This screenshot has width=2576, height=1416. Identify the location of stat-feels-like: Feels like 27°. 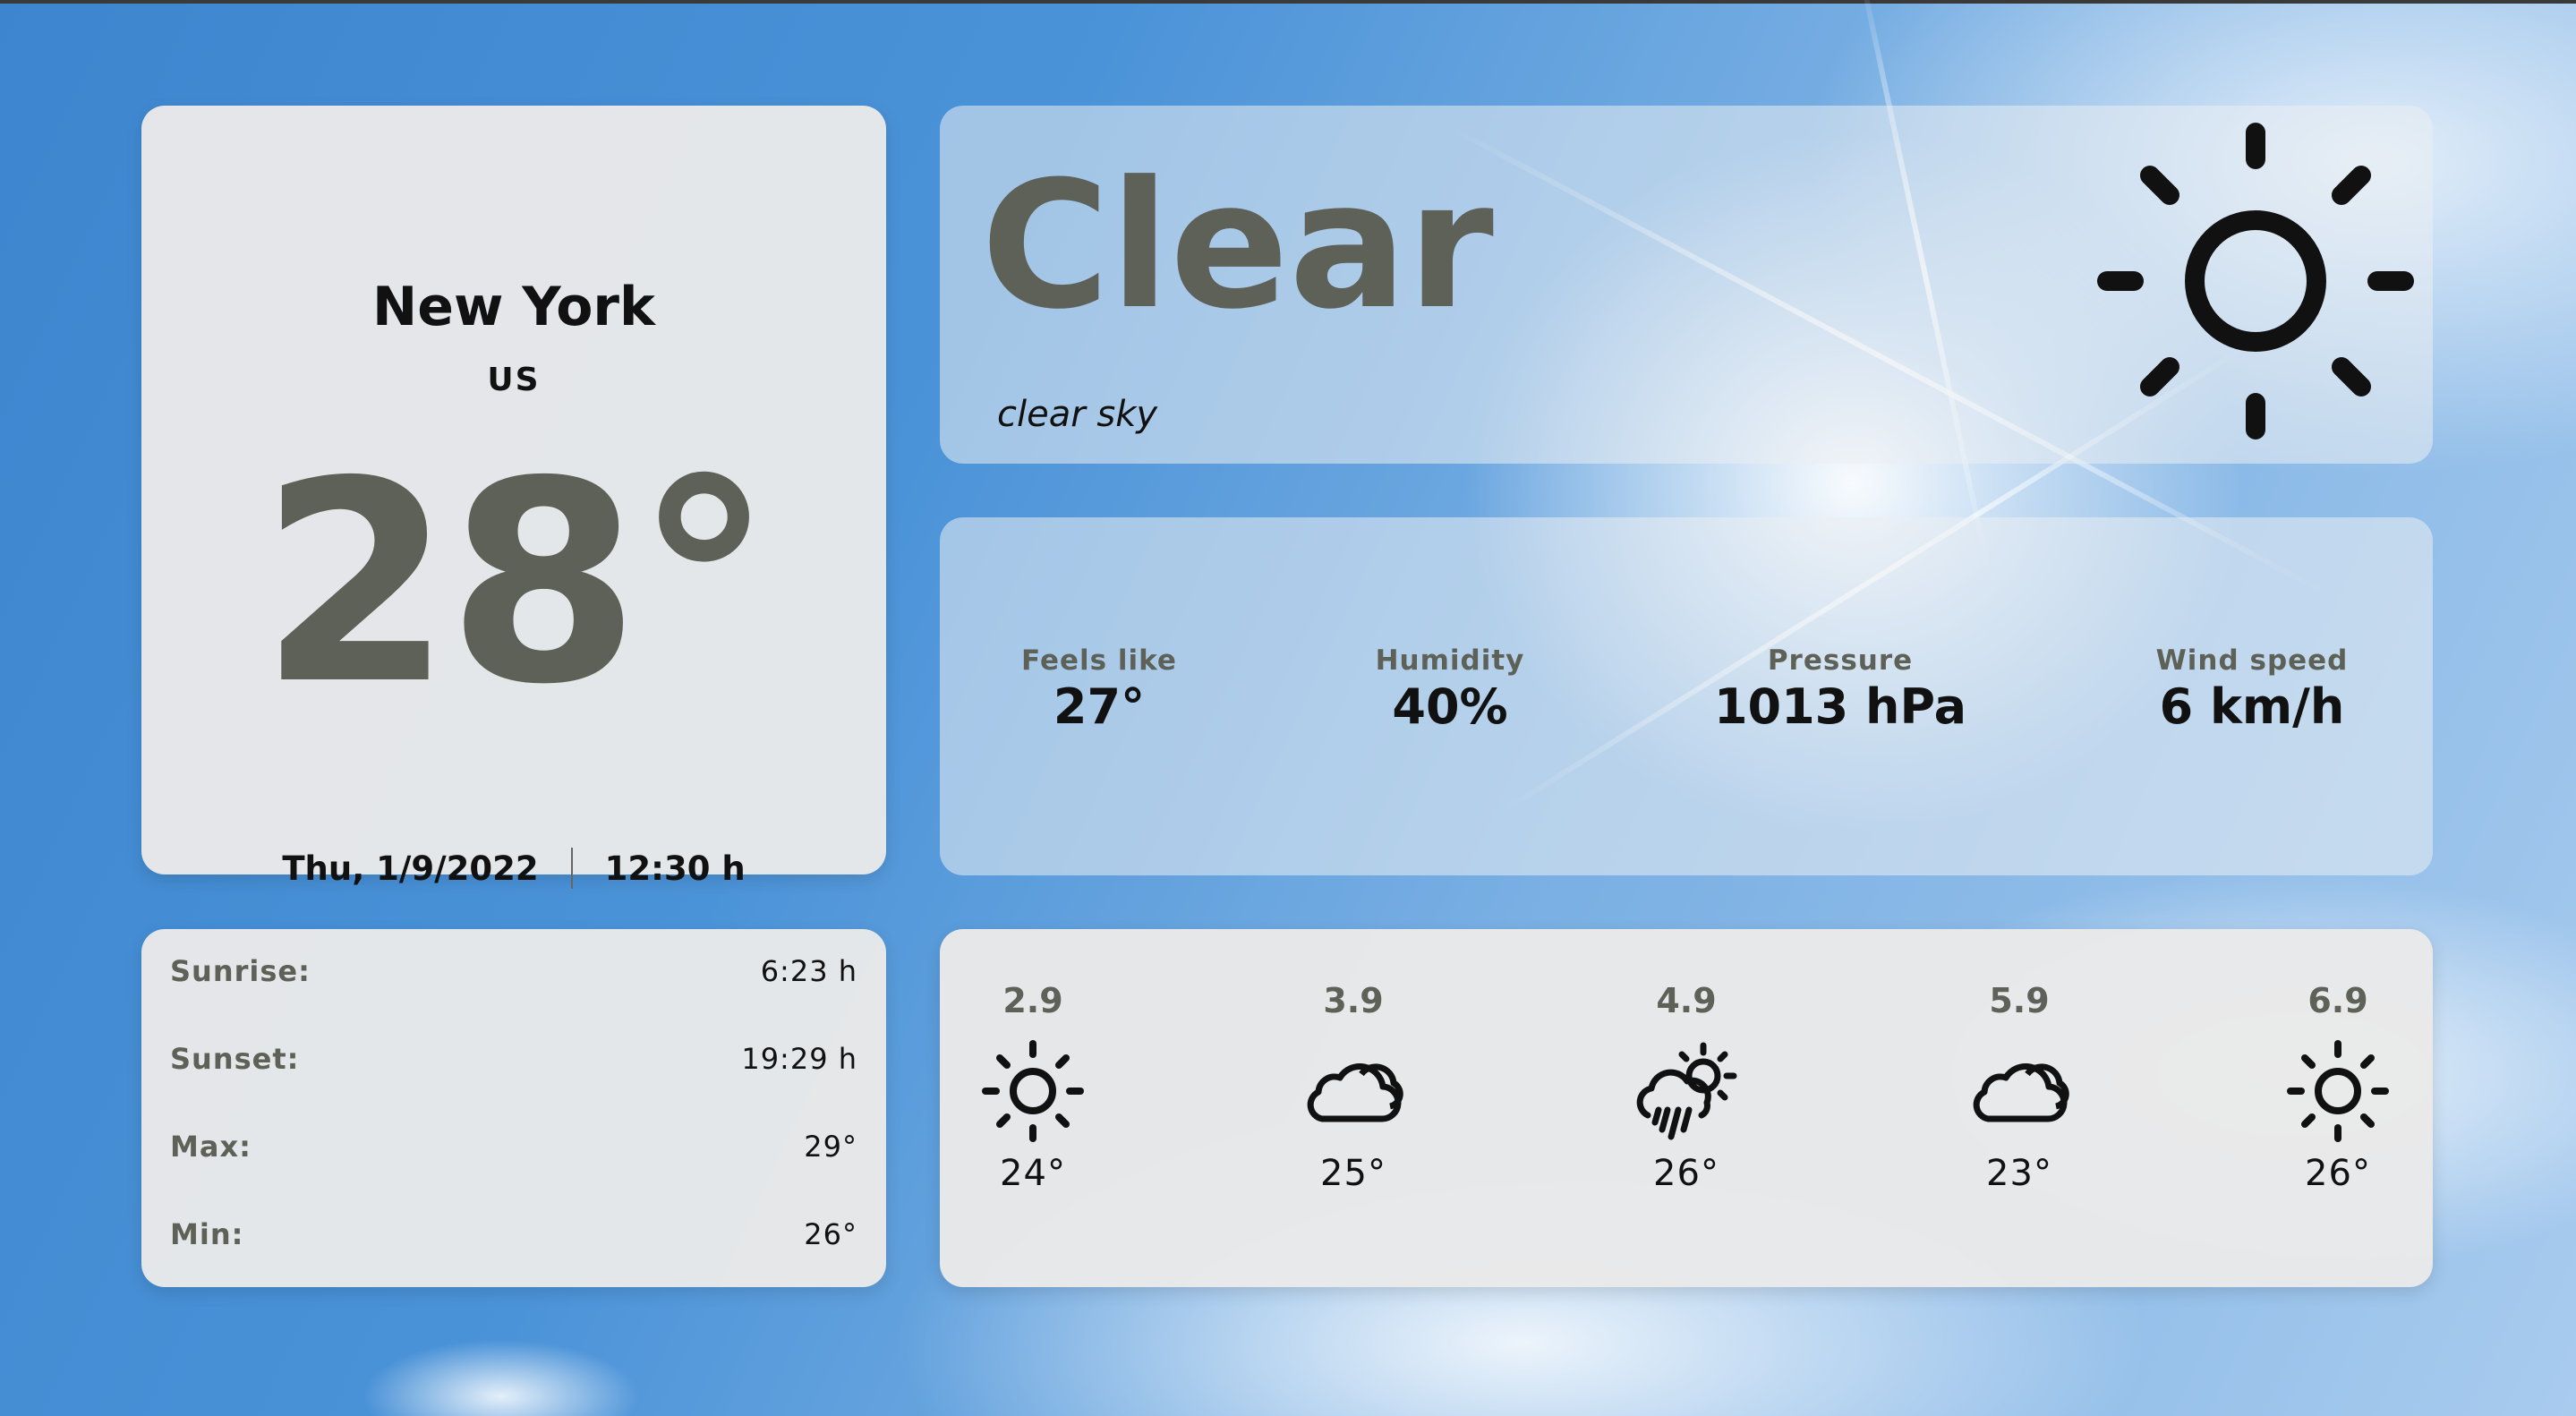
(1099, 690).